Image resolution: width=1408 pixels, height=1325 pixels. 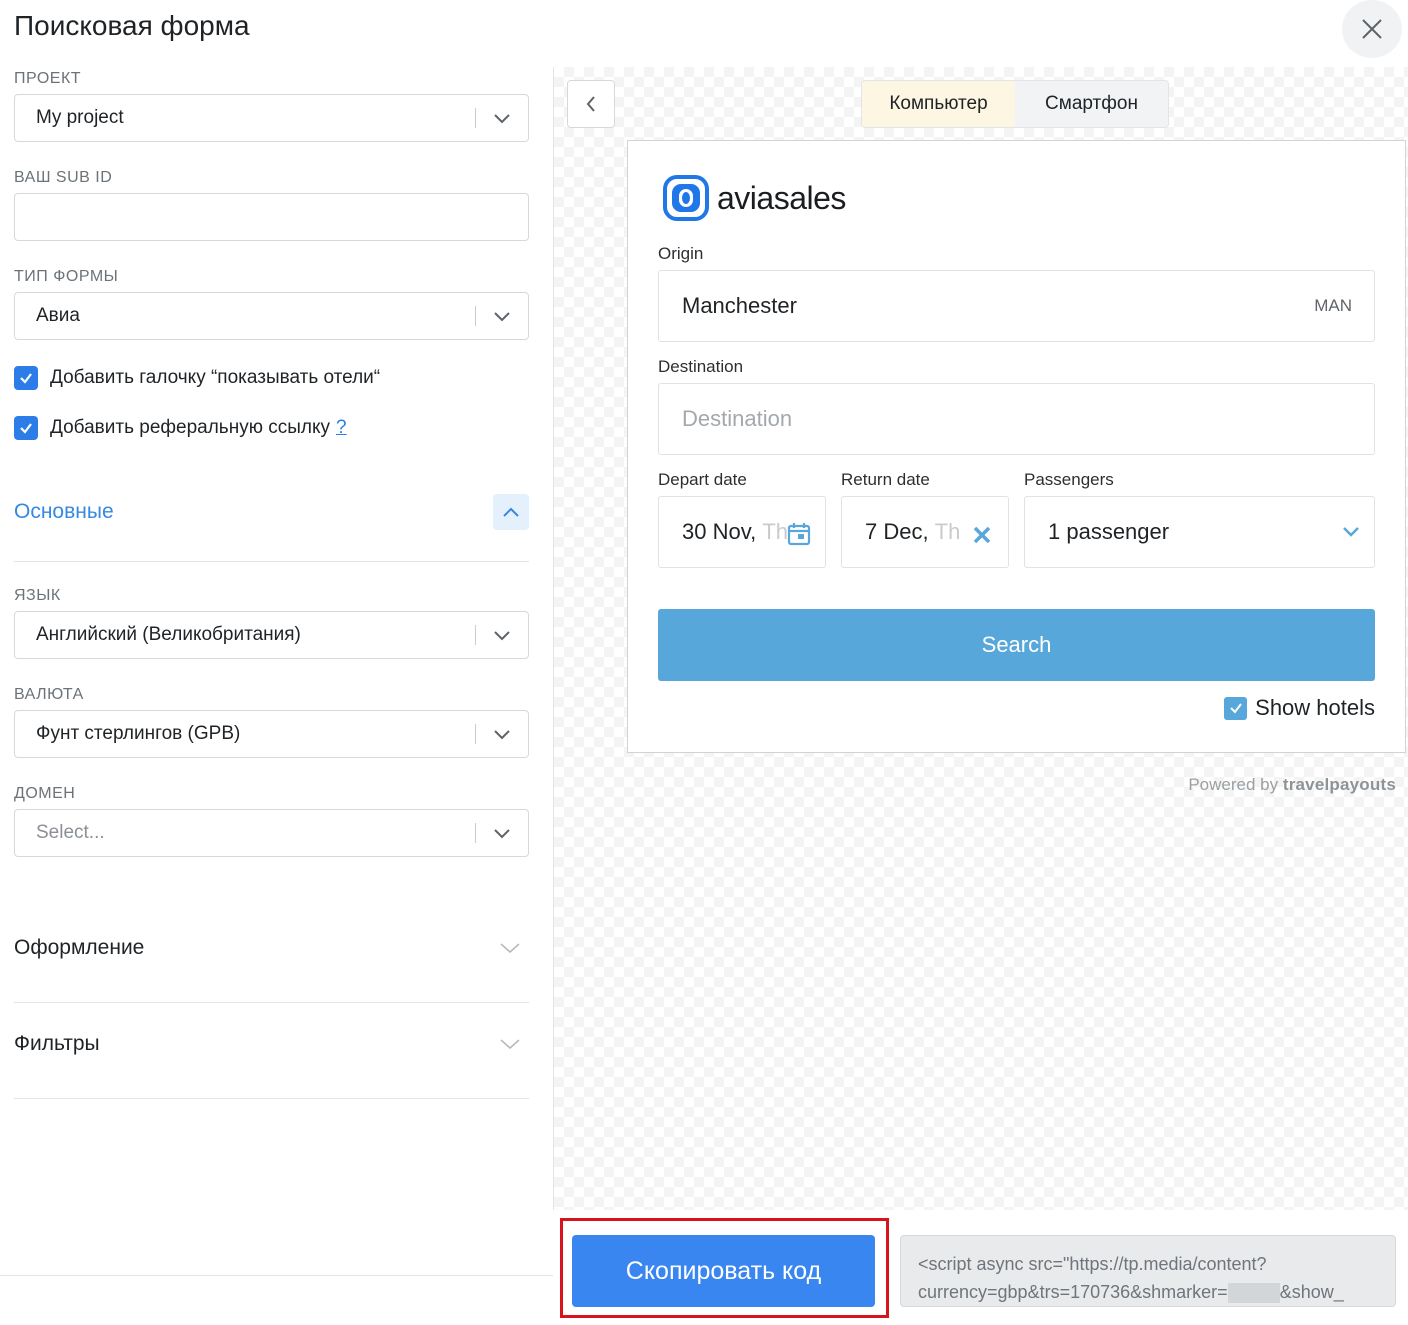 I want to click on depart-date-input: 30 Nov, Th, so click(x=742, y=532).